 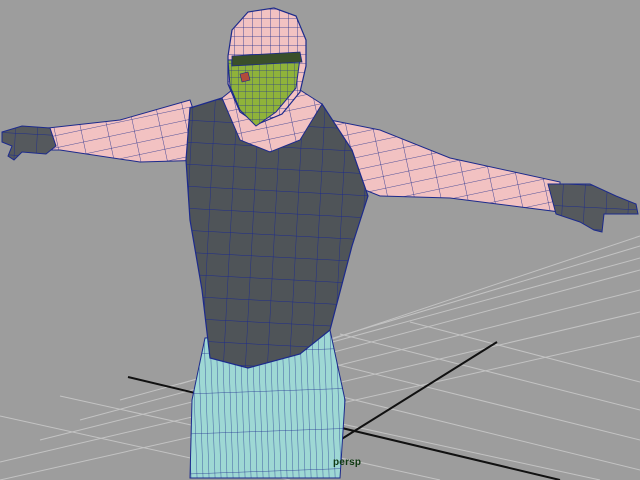 What do you see at coordinates (347, 462) in the screenshot?
I see `camera-label: persp` at bounding box center [347, 462].